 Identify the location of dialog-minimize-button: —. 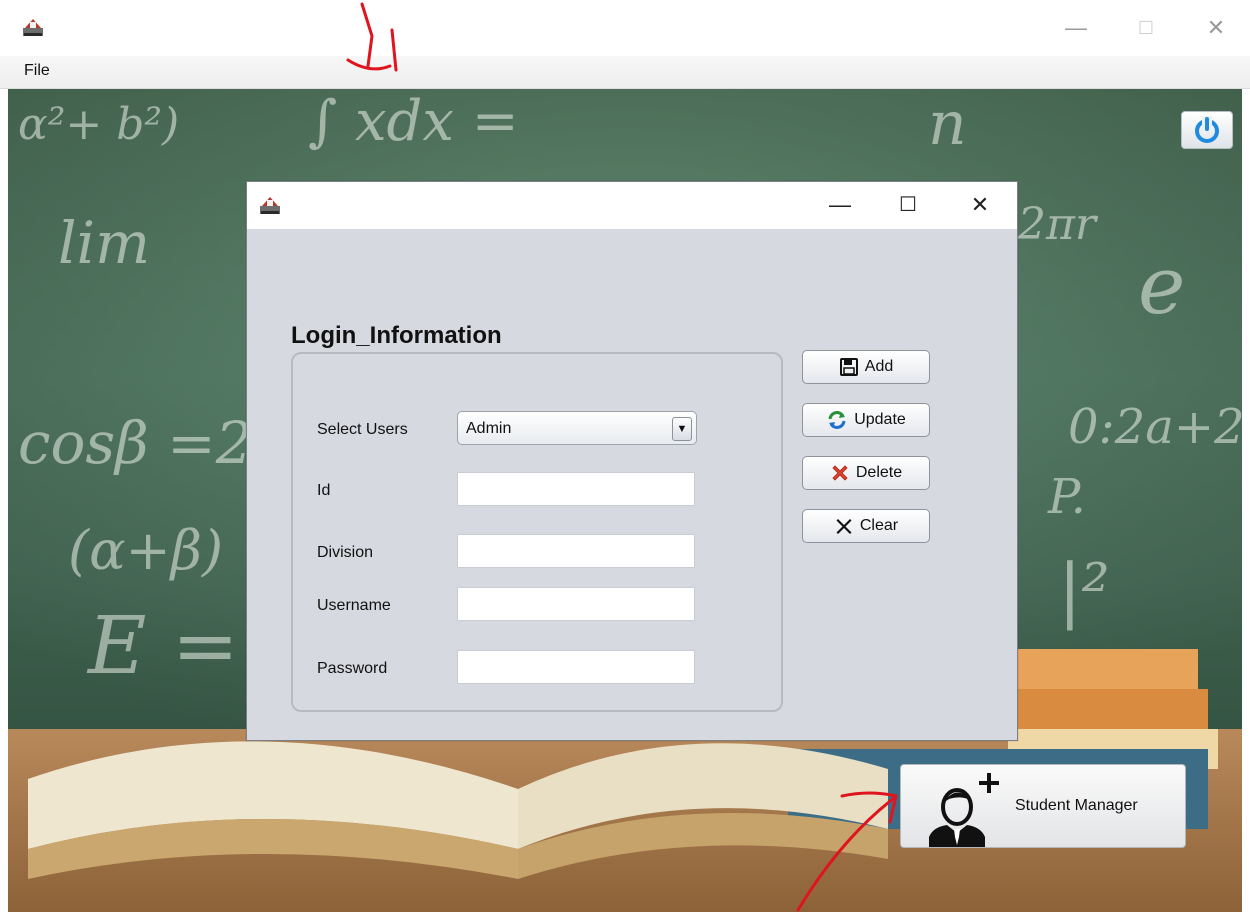
(840, 205).